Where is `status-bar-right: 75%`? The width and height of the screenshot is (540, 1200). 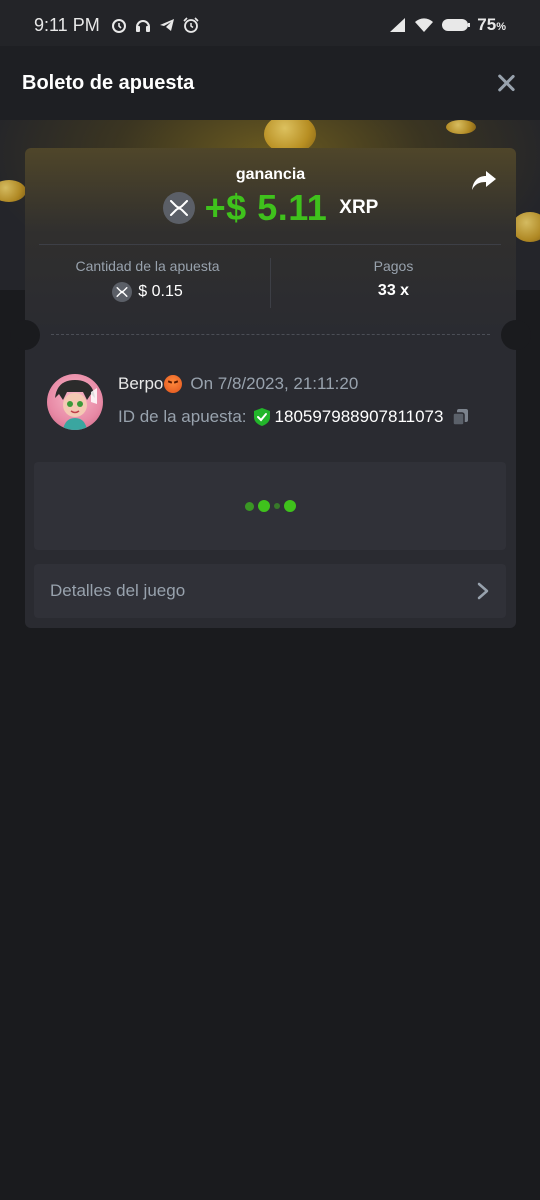 status-bar-right: 75% is located at coordinates (446, 25).